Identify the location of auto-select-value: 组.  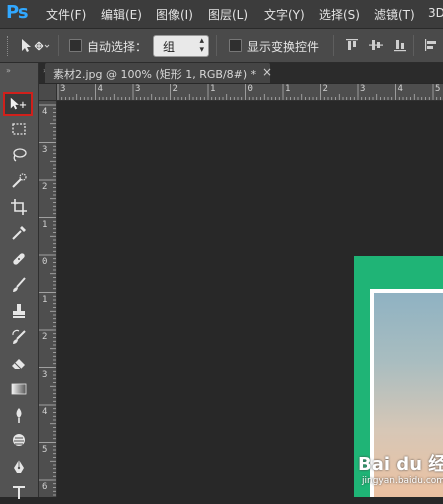
(169, 47).